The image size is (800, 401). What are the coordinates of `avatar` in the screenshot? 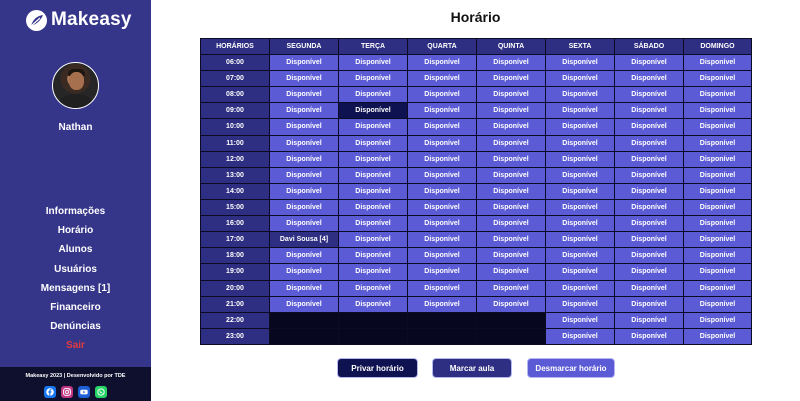 It's located at (75, 85).